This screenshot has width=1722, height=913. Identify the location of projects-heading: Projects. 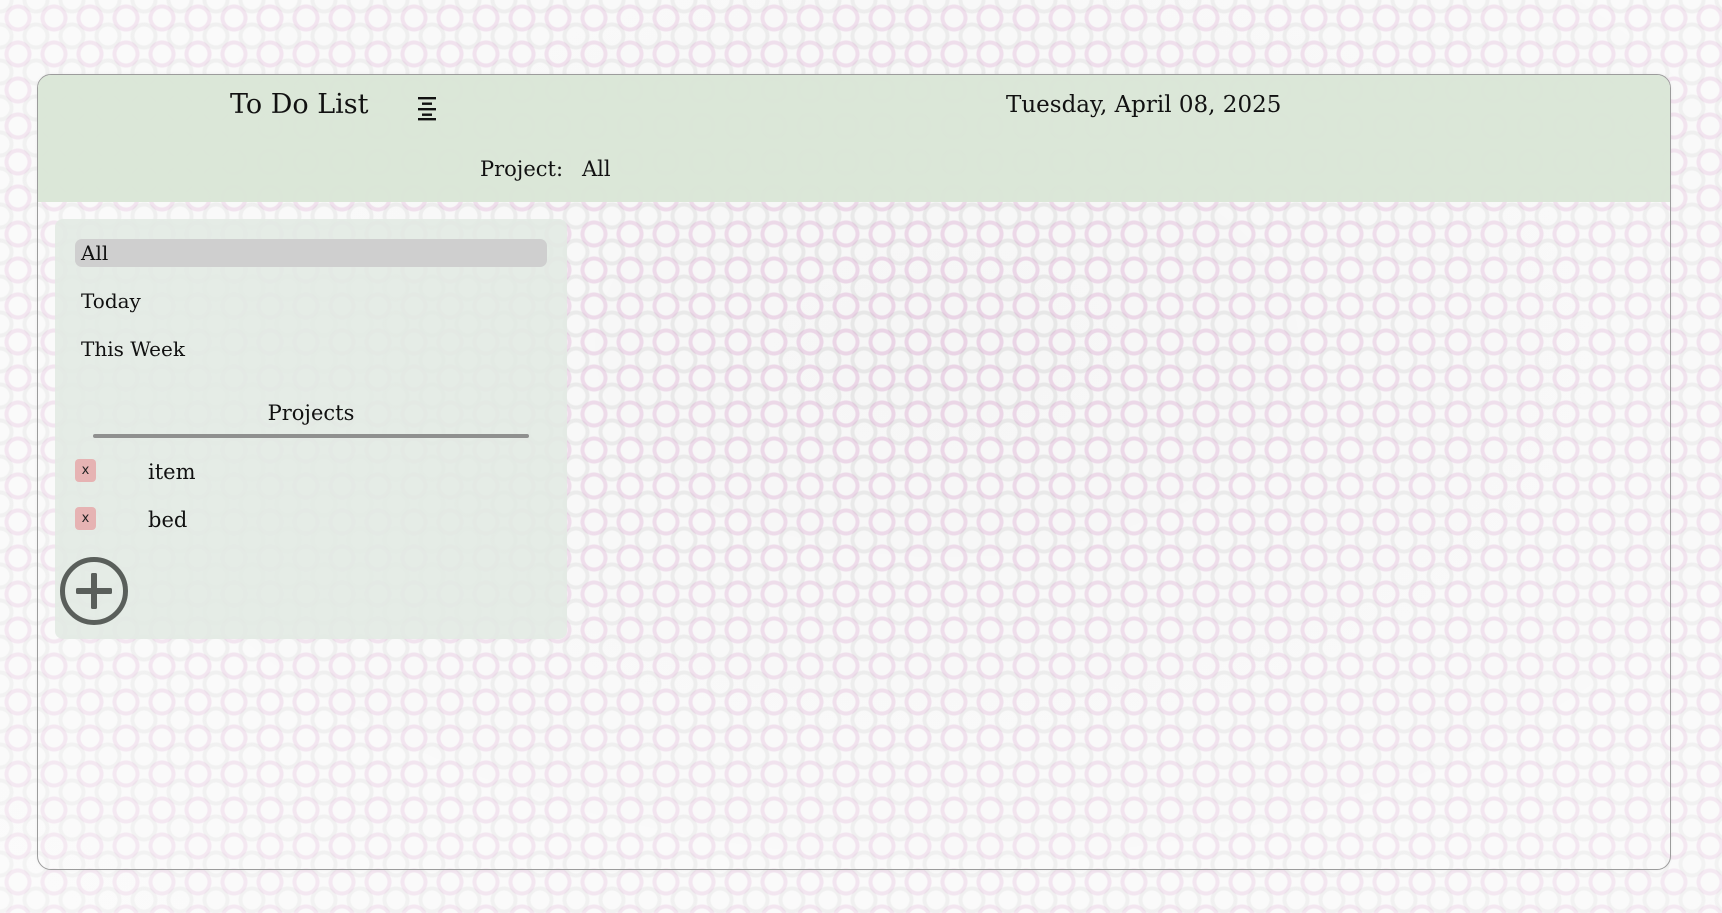
(311, 413).